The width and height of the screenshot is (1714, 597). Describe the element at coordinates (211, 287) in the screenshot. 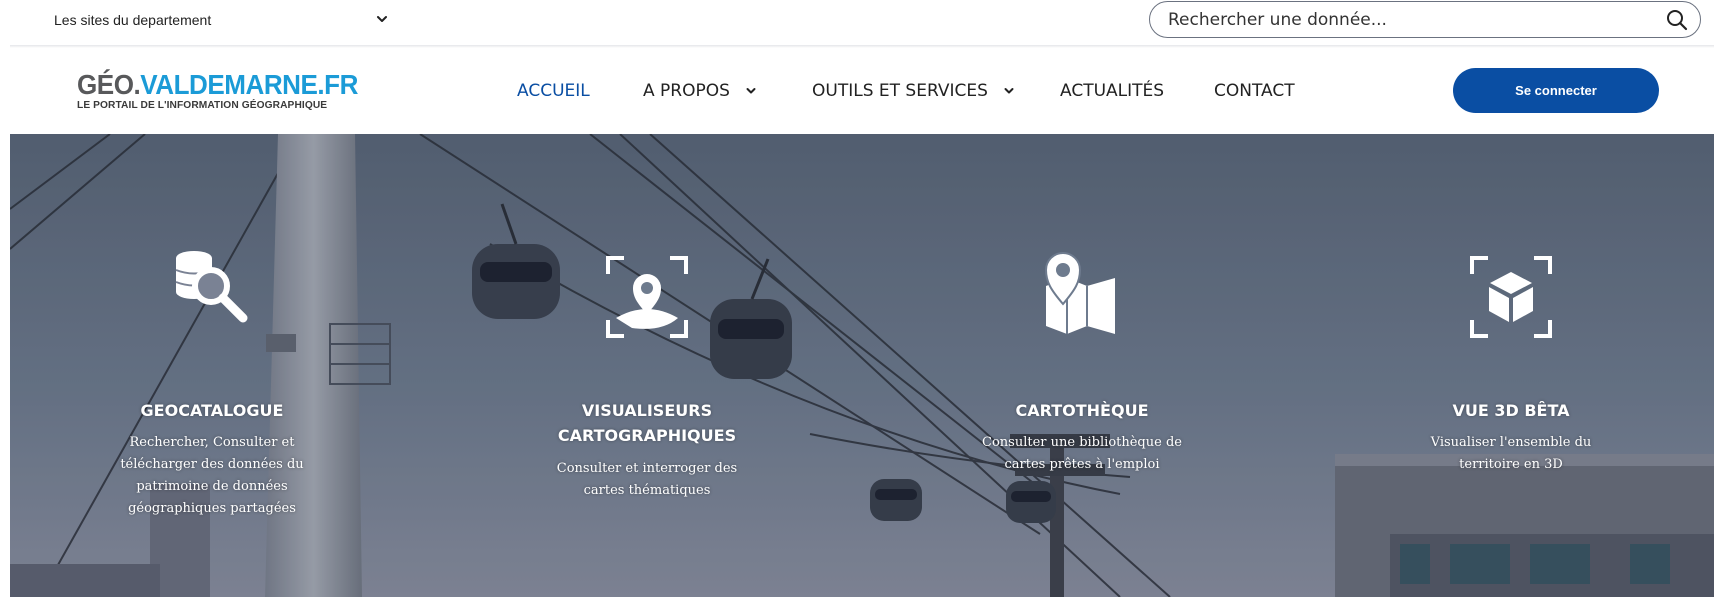

I see `database-search-icon` at that location.